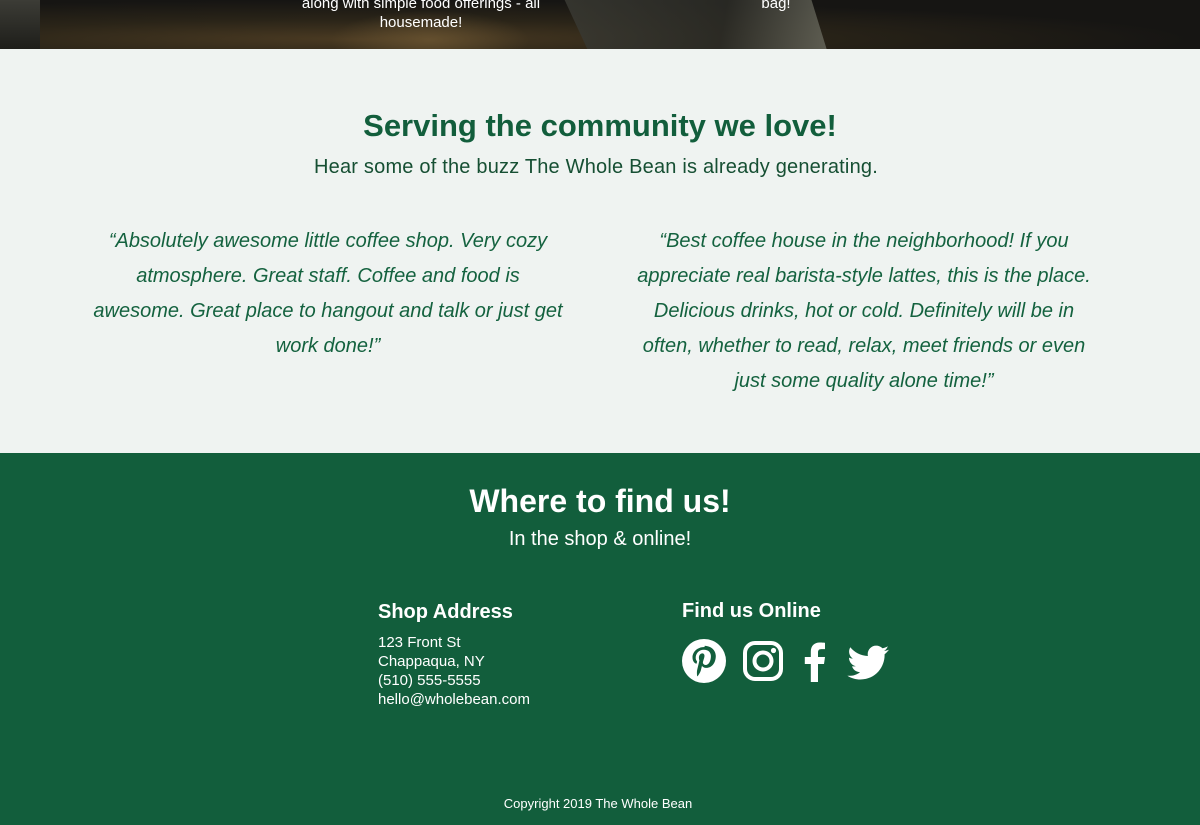  Describe the element at coordinates (751, 611) in the screenshot. I see `find-us-online-heading: Find us Online` at that location.